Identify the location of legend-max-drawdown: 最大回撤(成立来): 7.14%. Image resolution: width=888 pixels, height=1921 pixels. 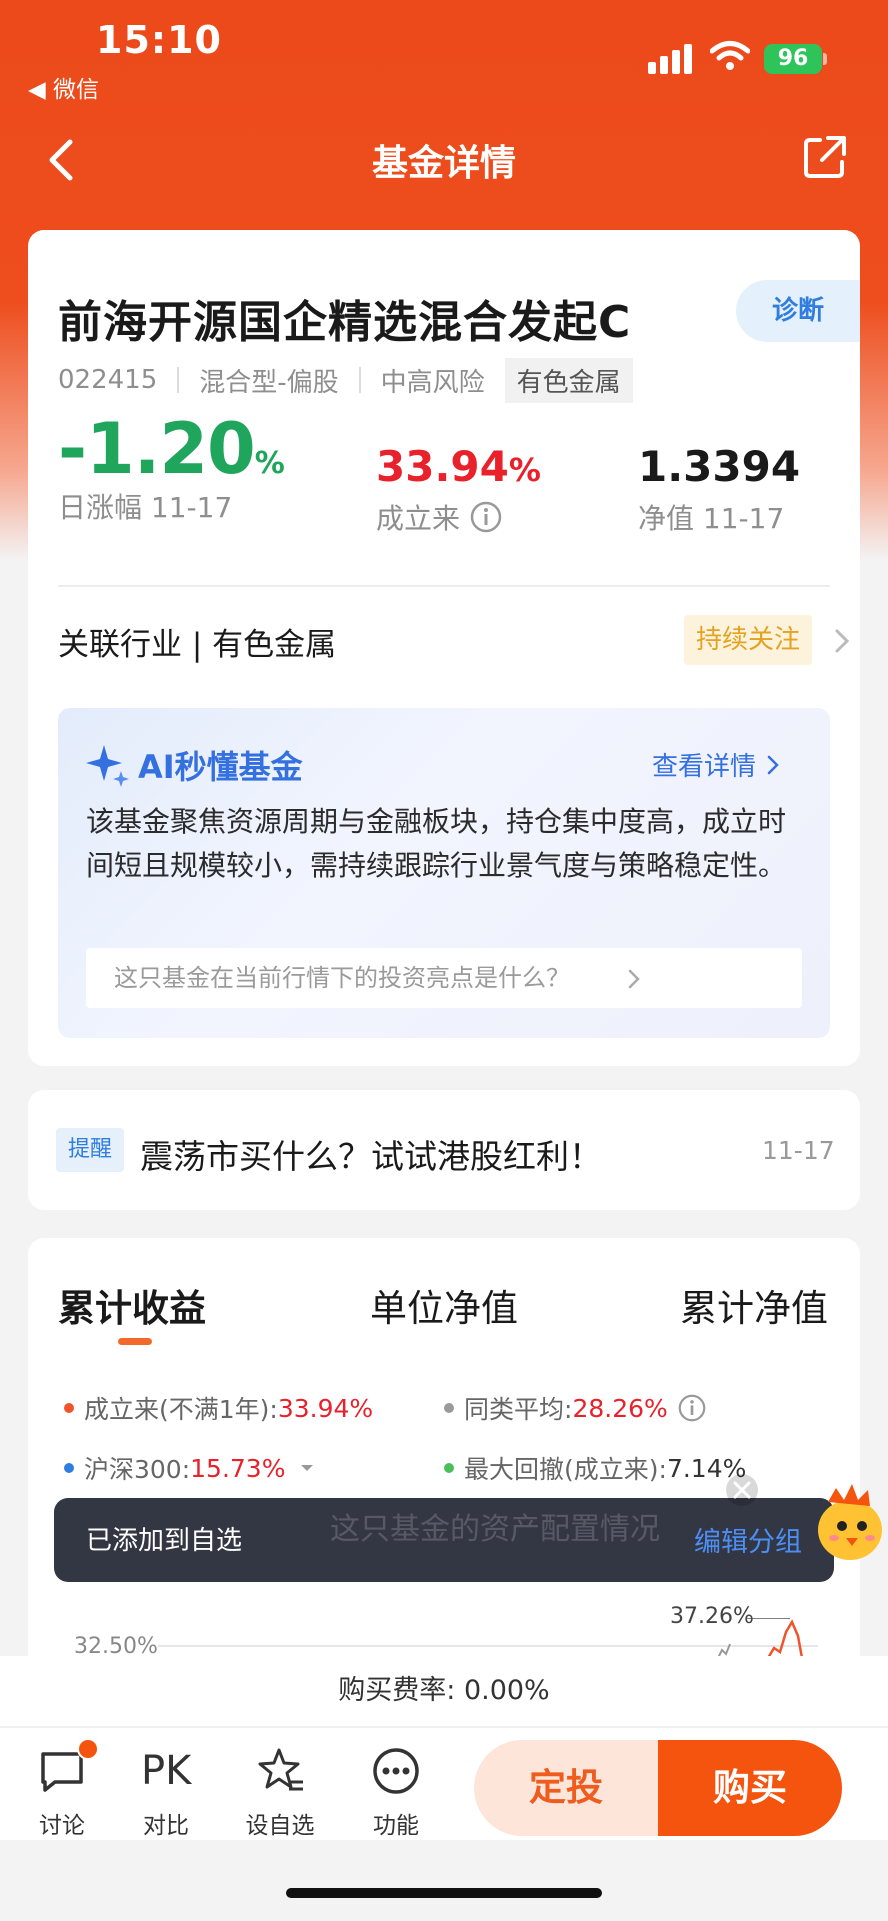
(595, 1468).